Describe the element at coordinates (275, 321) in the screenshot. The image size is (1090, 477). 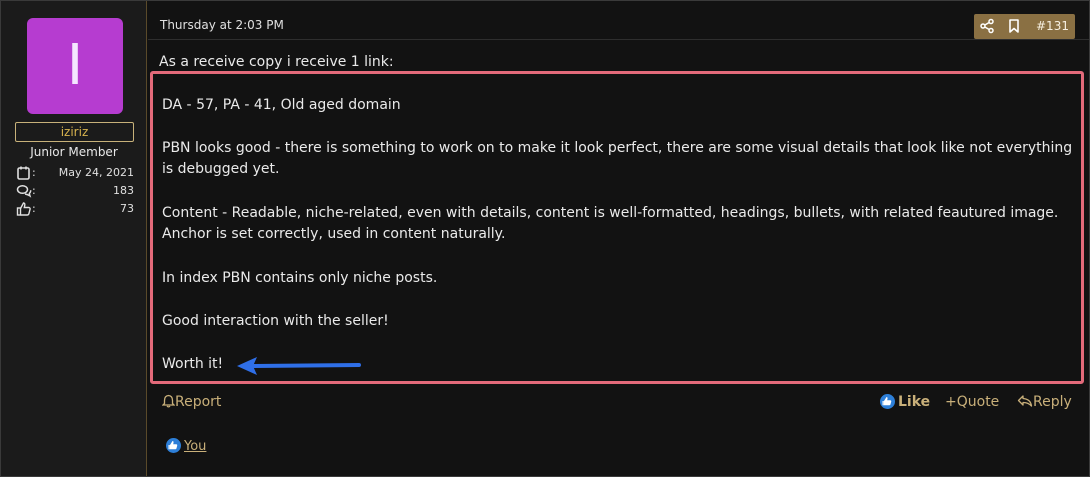
I see `review-line: Good interaction with the seller!` at that location.